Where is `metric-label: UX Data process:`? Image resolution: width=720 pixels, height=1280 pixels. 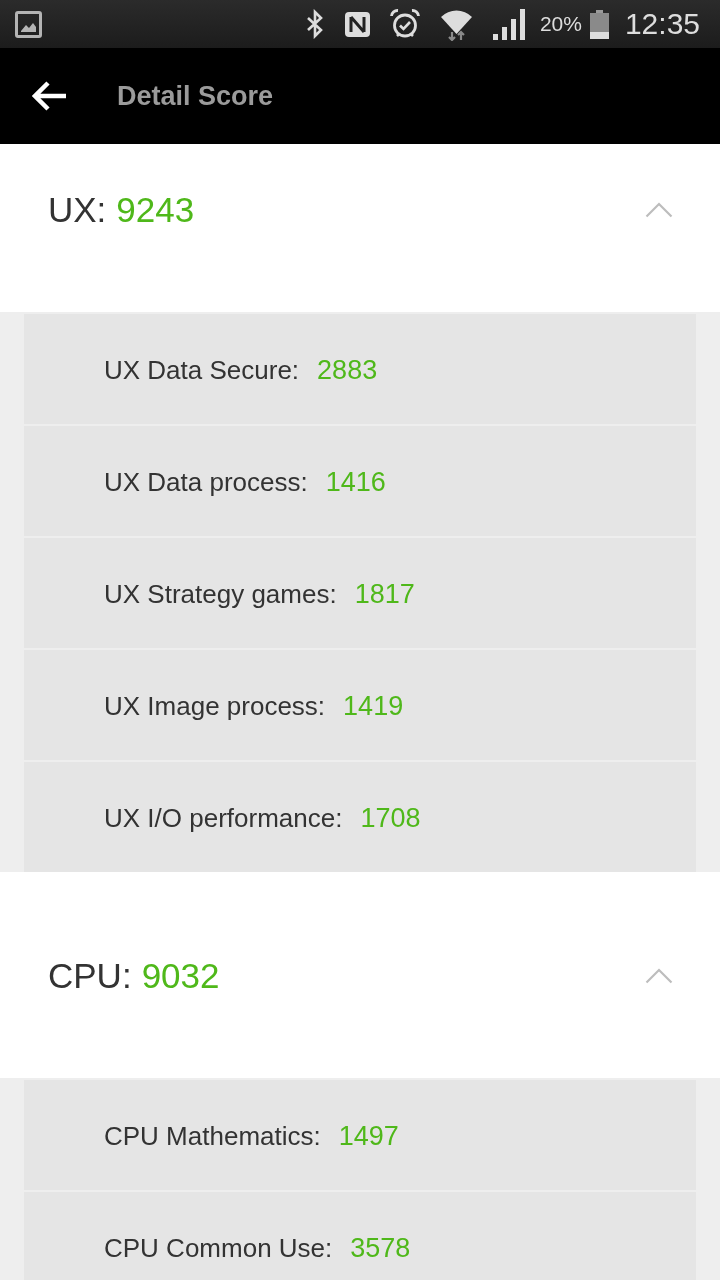 metric-label: UX Data process: is located at coordinates (206, 482).